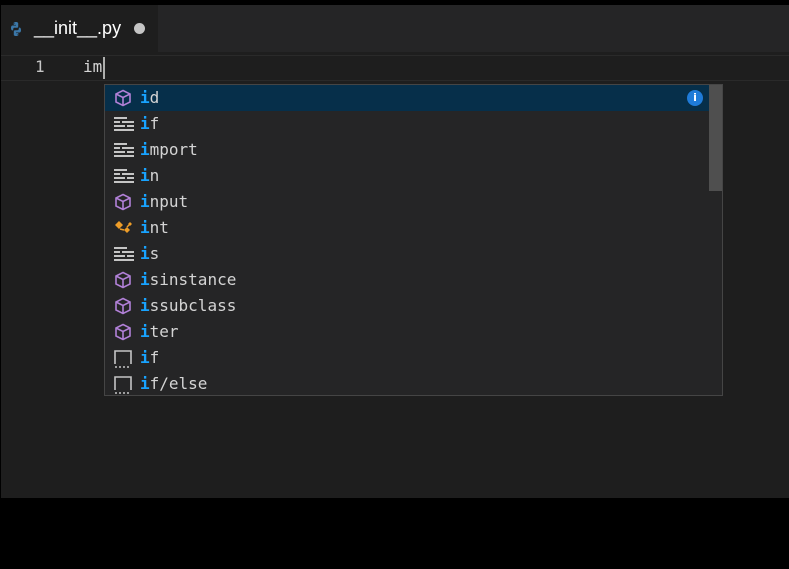 Image resolution: width=789 pixels, height=569 pixels. Describe the element at coordinates (407, 176) in the screenshot. I see `suggestion-item: in` at that location.